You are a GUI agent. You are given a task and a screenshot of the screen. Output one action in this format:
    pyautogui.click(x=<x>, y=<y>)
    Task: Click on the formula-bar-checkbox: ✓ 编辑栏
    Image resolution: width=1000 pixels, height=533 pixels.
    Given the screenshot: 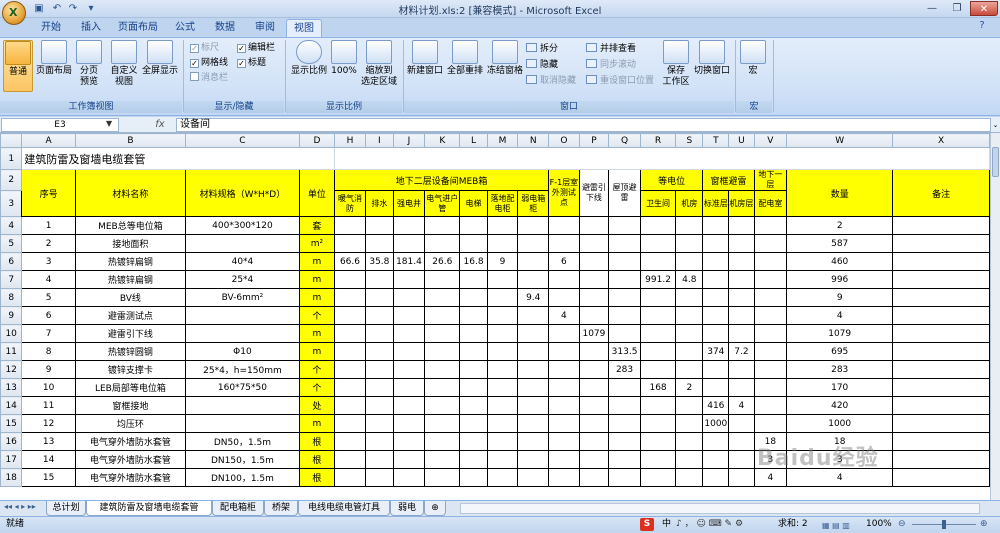 What is the action you would take?
    pyautogui.click(x=256, y=48)
    